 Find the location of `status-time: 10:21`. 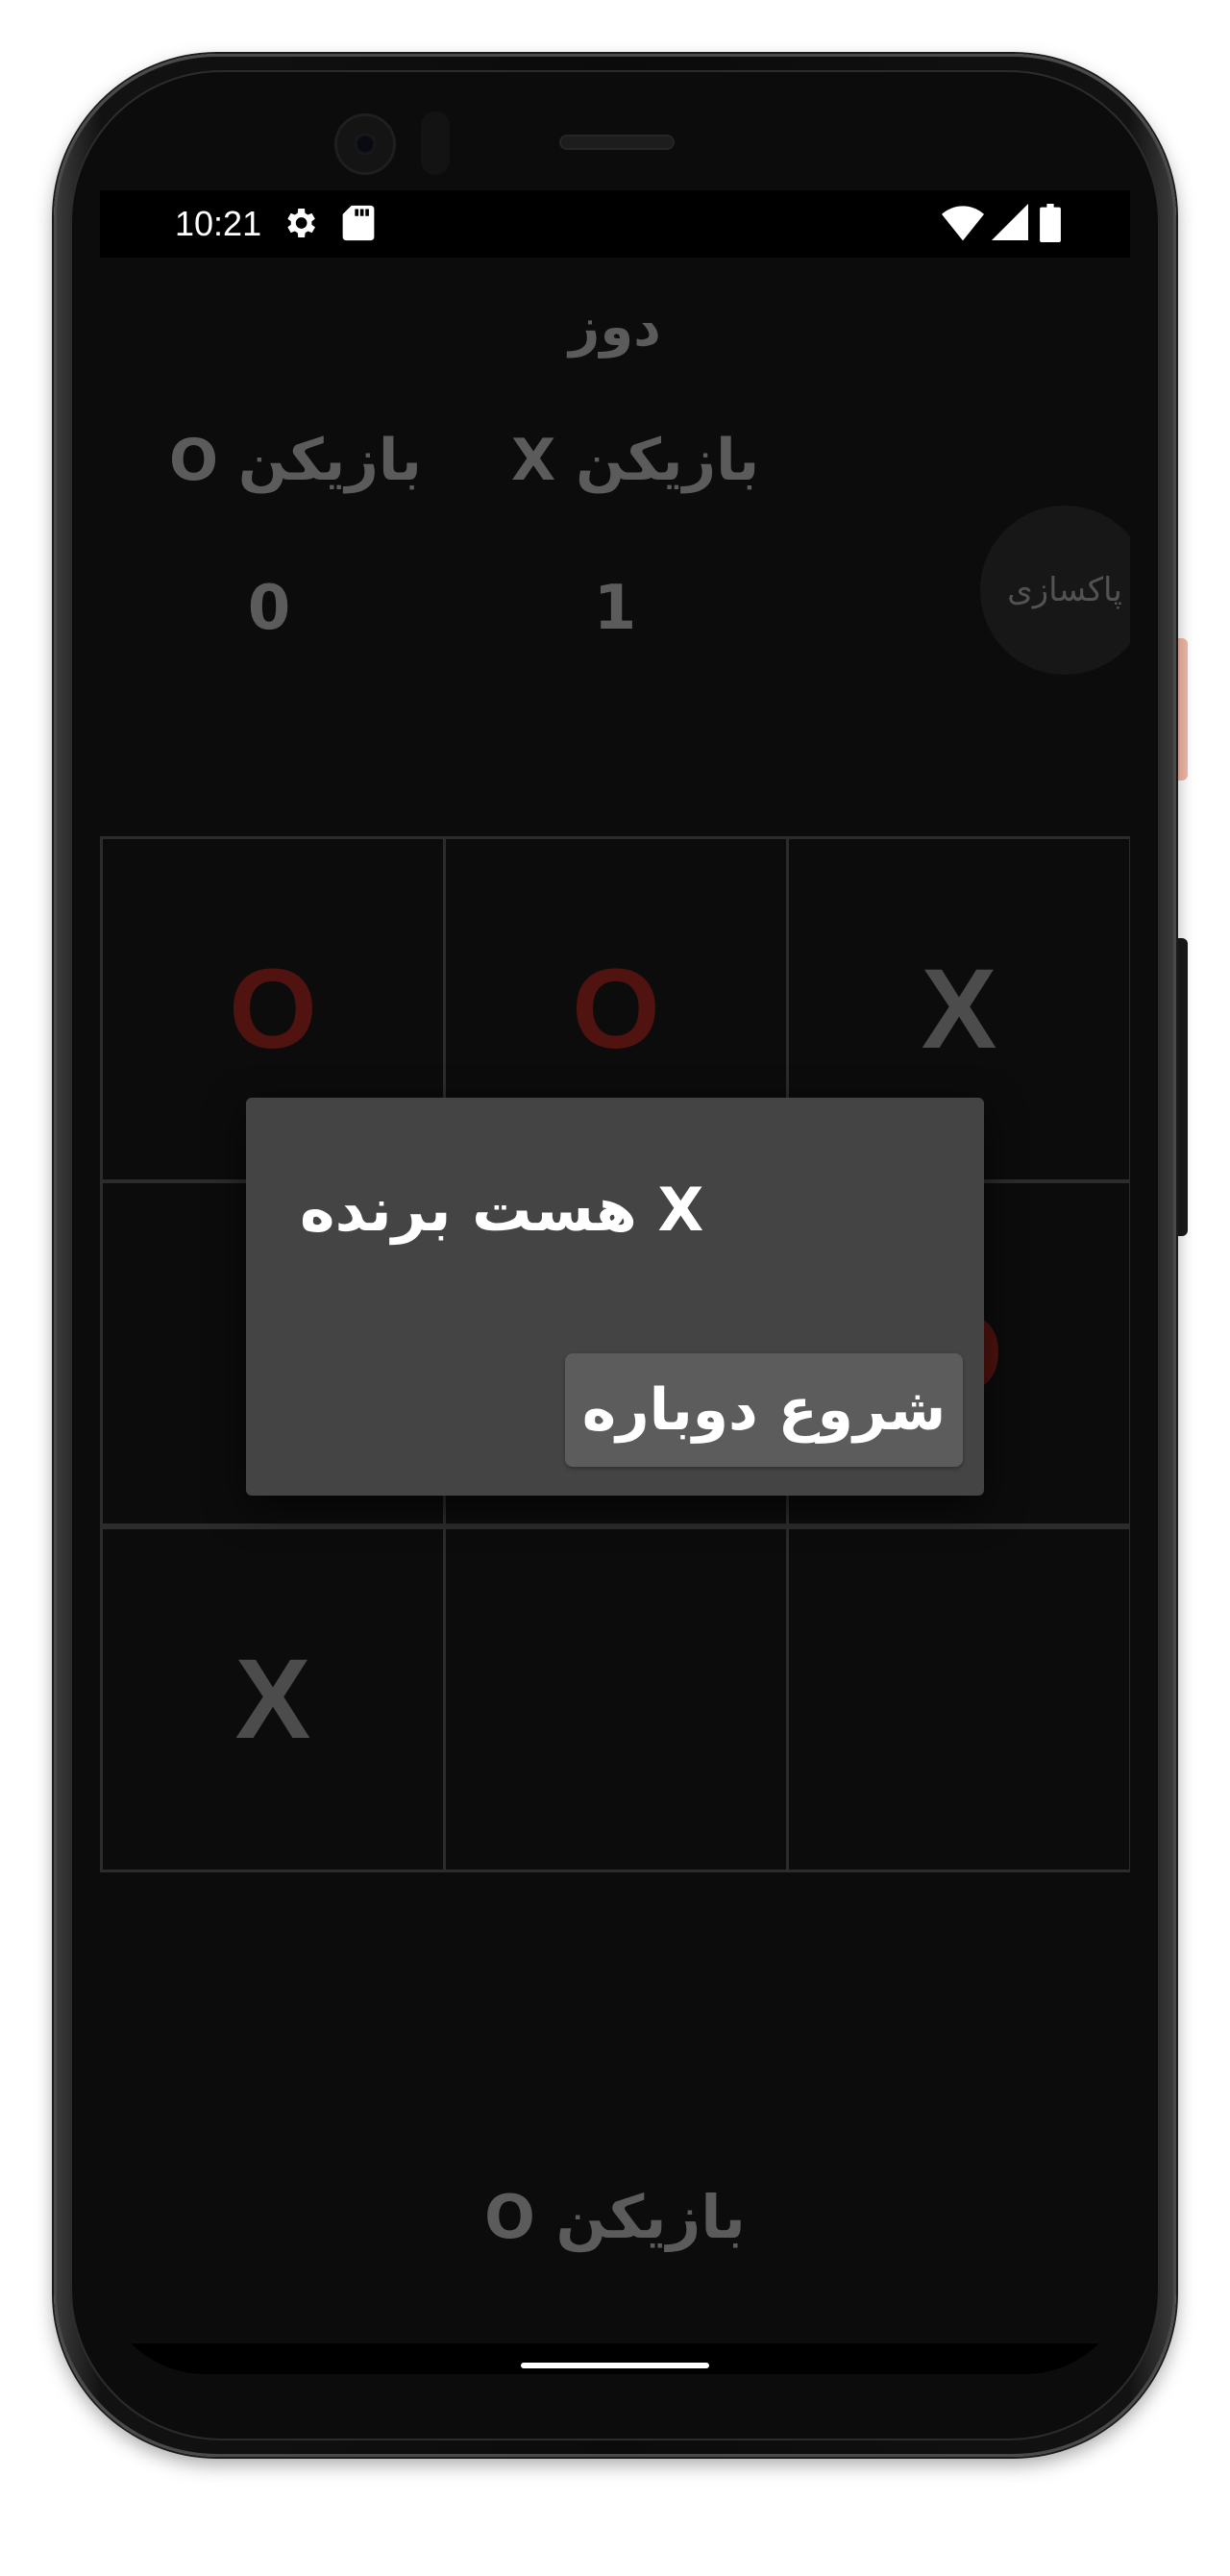

status-time: 10:21 is located at coordinates (219, 224).